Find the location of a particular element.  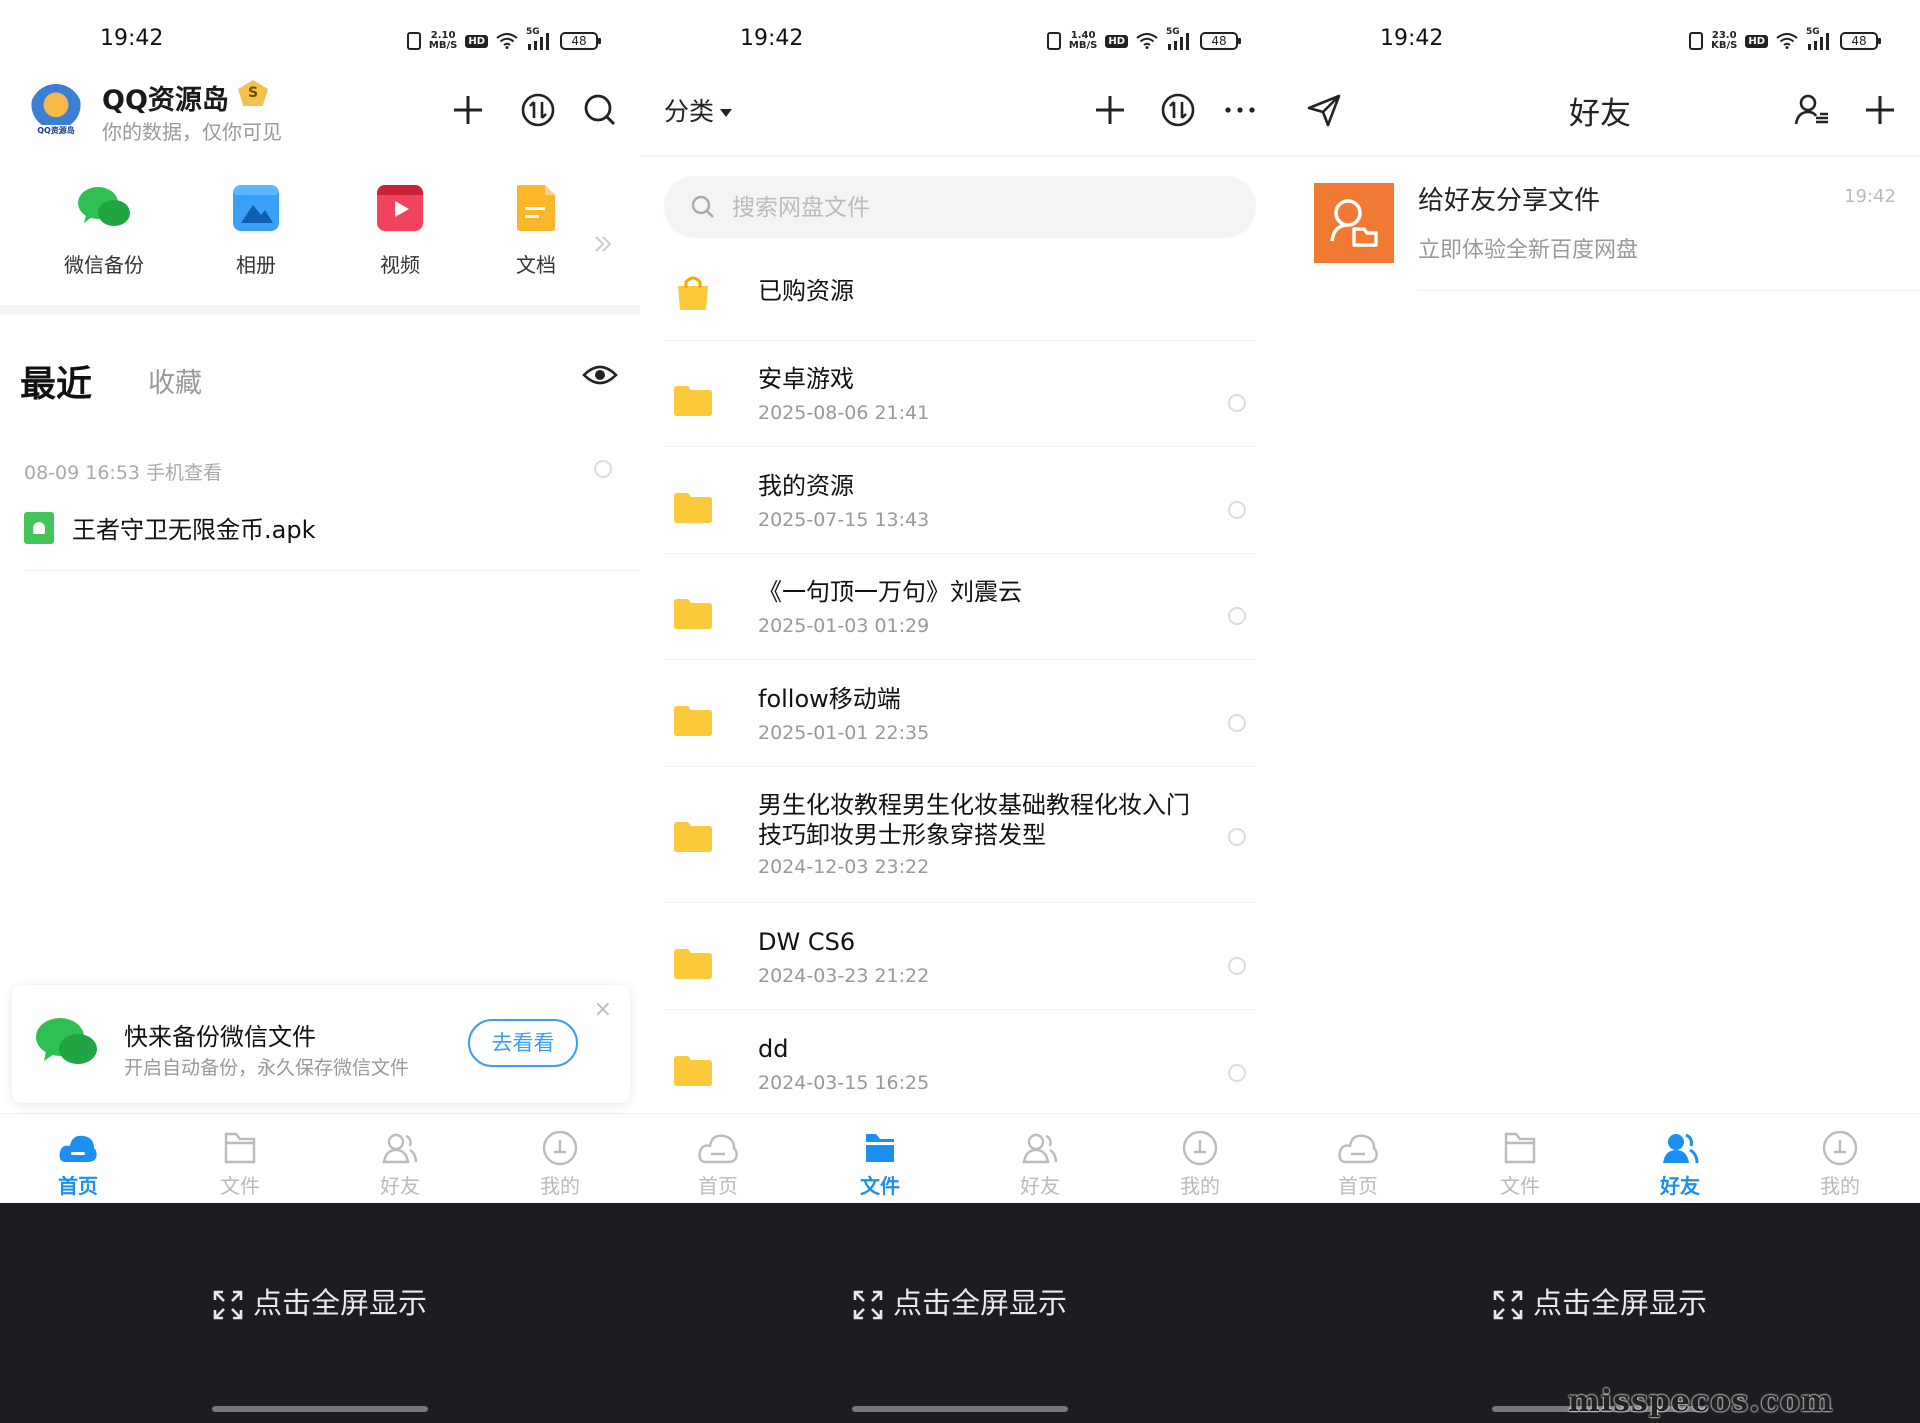

app-logo: QQ资源岛 is located at coordinates (56, 110).